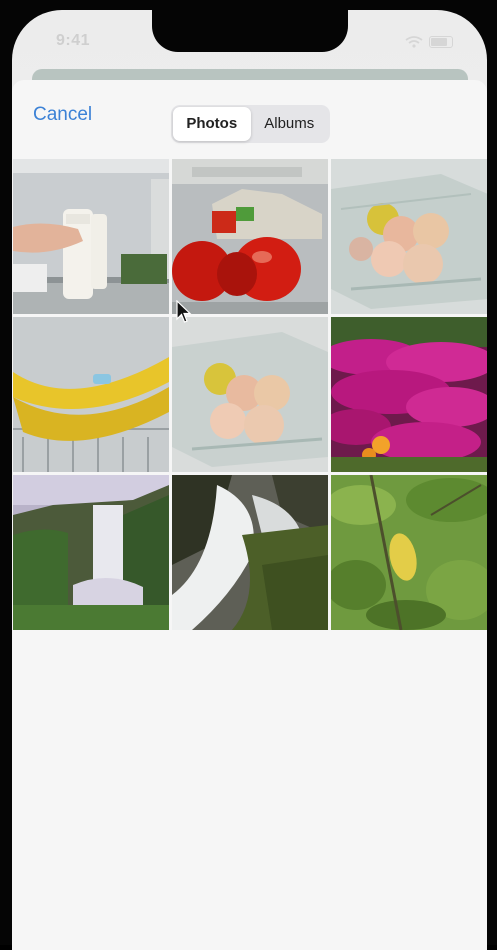 The height and width of the screenshot is (950, 497). I want to click on photos-albums-segmented-control: Photos Albums, so click(250, 124).